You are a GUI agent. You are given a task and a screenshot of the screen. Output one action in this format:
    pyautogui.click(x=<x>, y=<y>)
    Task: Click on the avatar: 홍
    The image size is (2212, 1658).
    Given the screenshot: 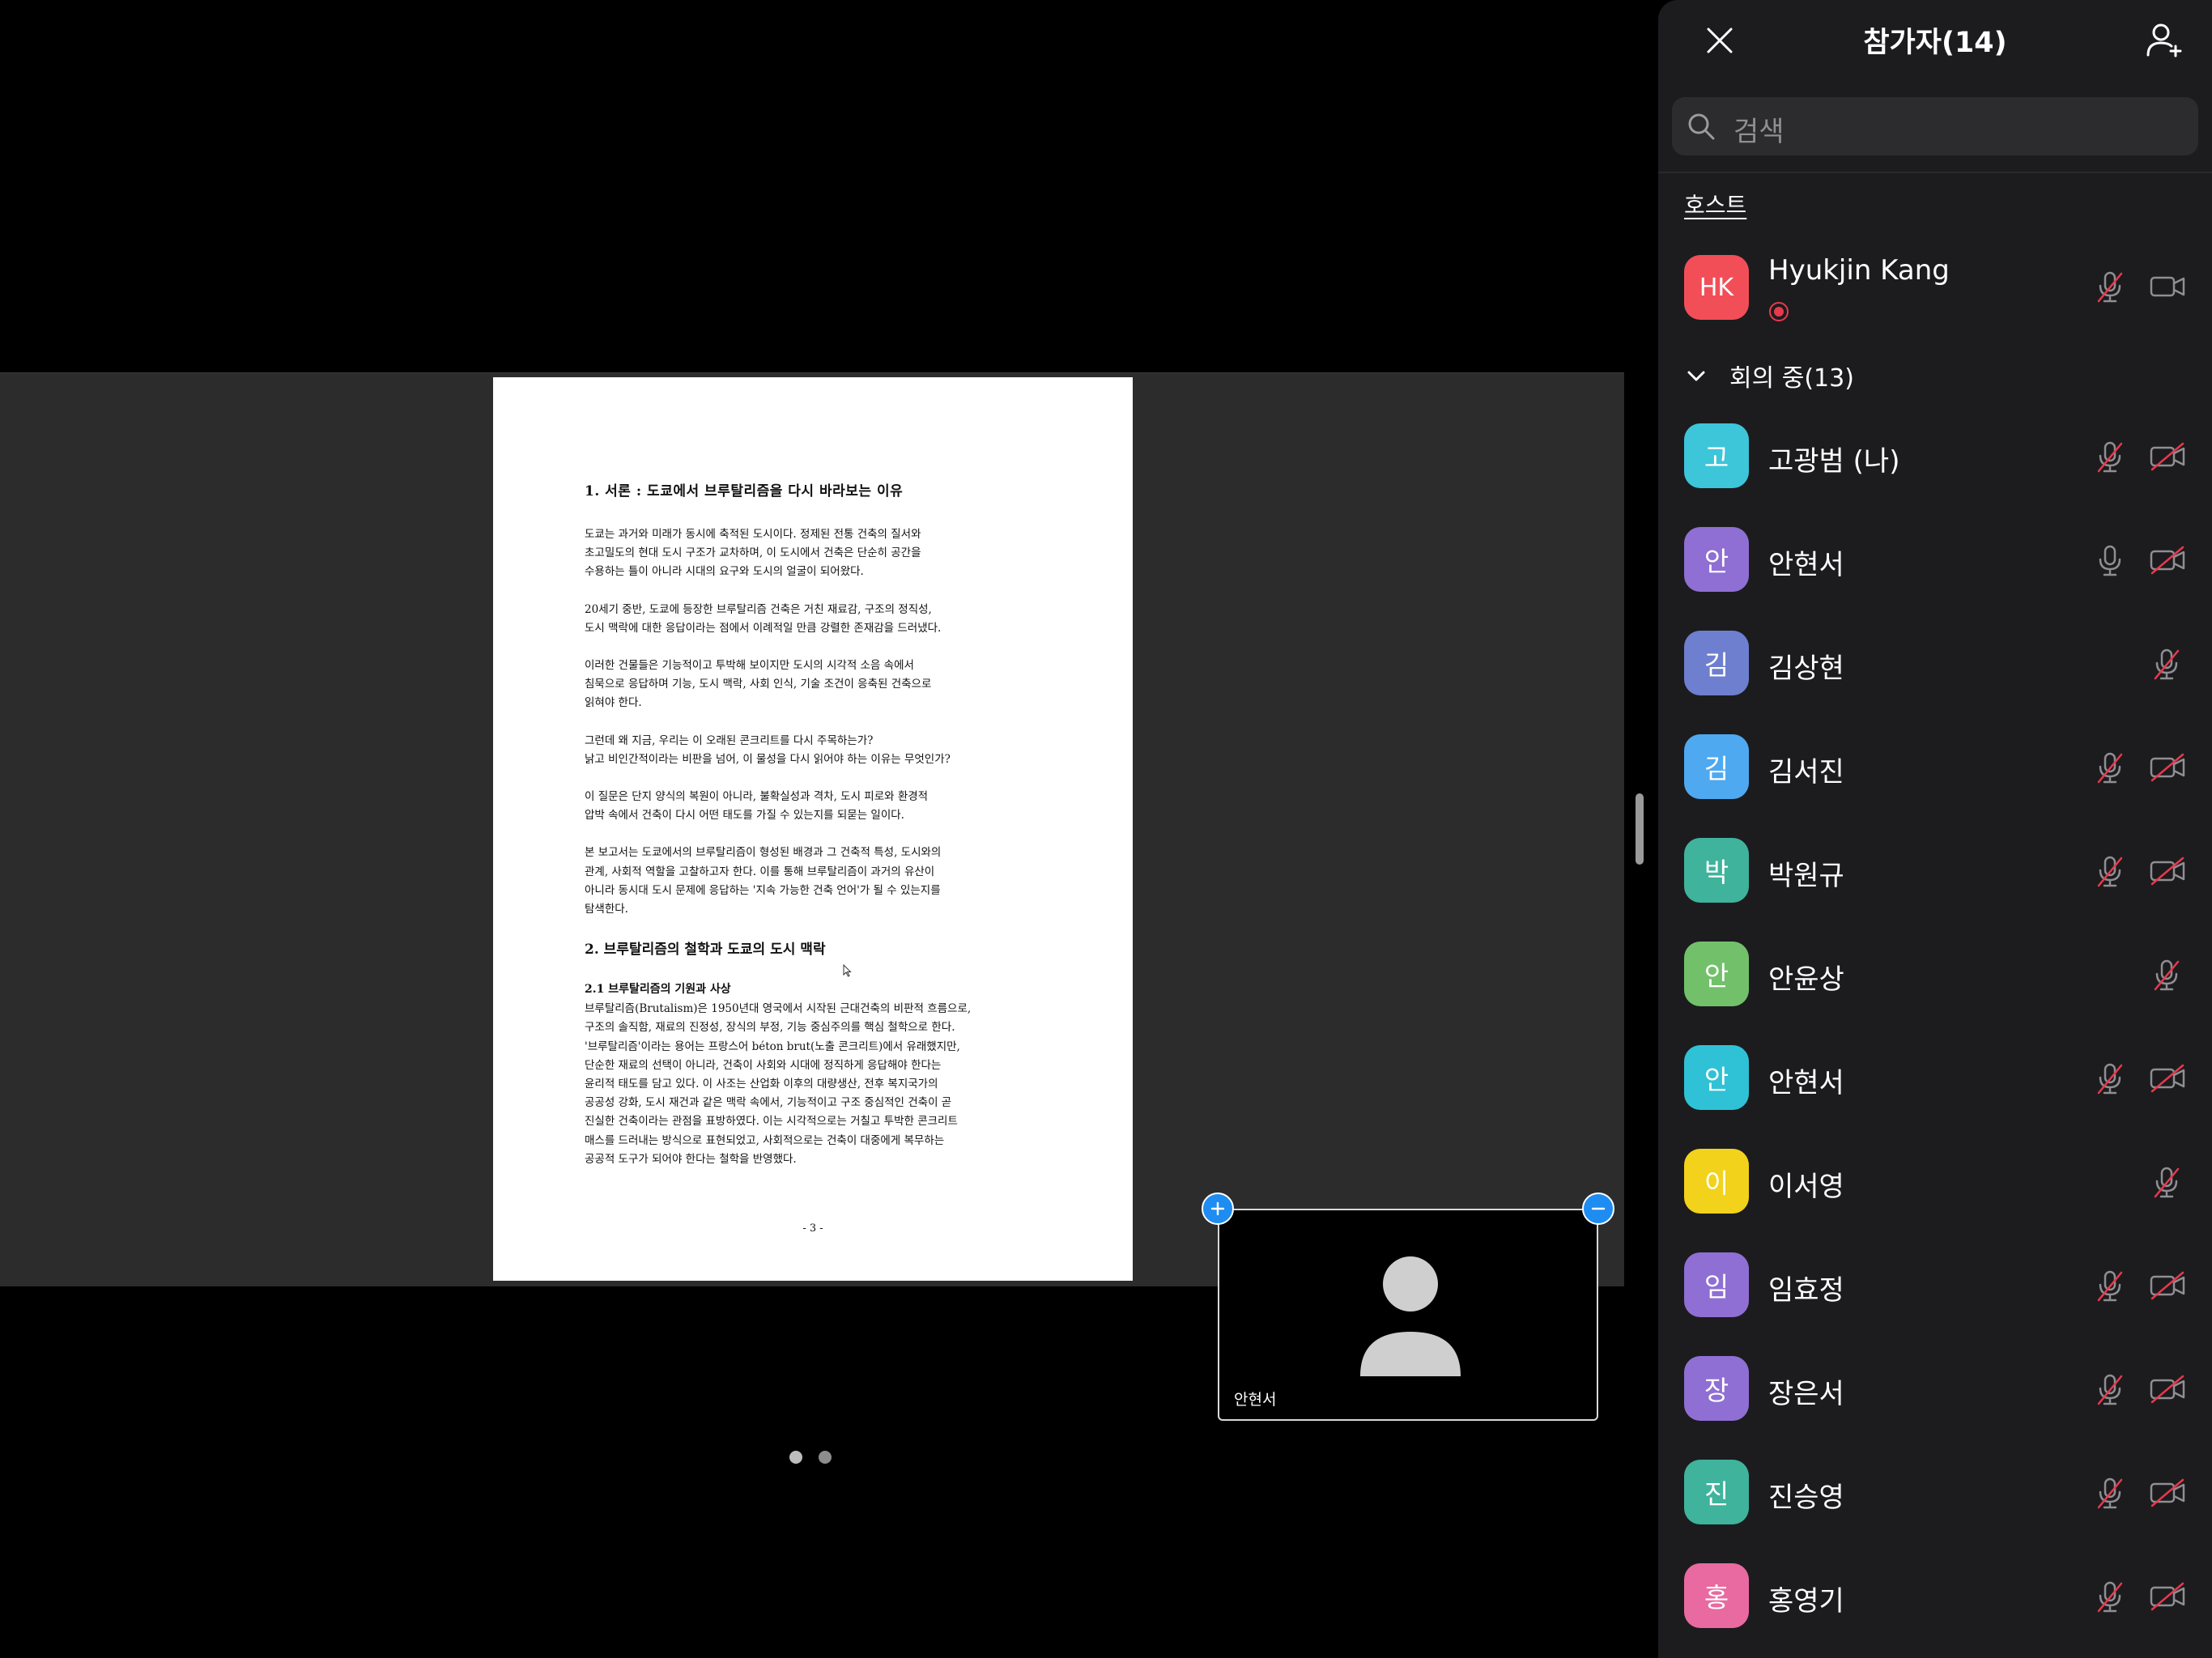 What is the action you would take?
    pyautogui.click(x=1716, y=1595)
    